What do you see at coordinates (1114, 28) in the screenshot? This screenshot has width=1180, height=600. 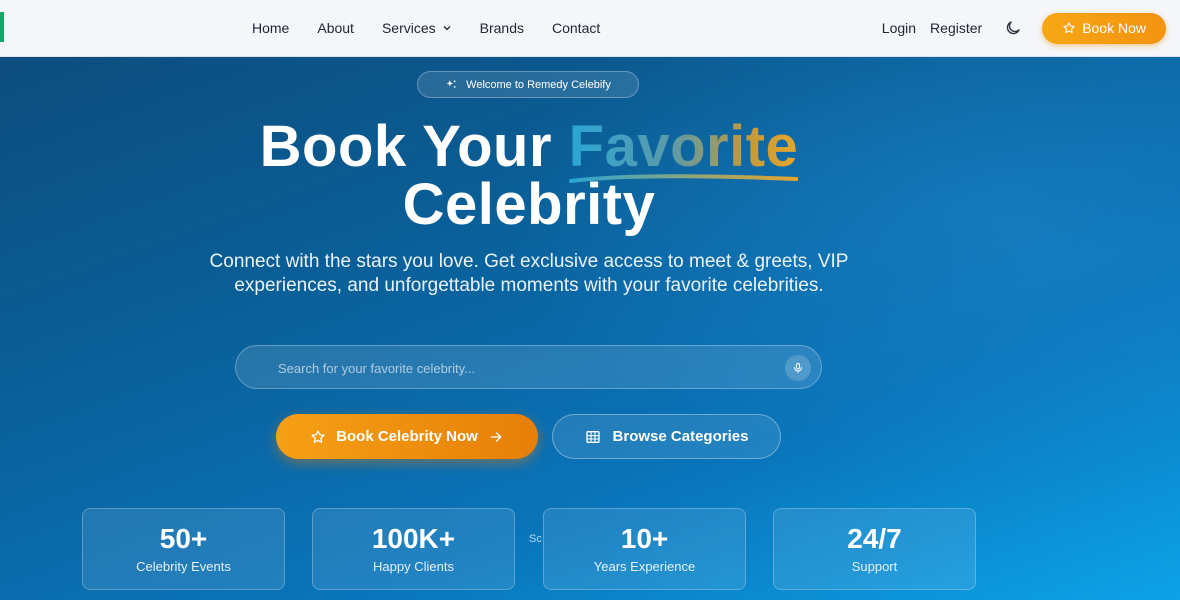 I see `book-now-label: Book Now` at bounding box center [1114, 28].